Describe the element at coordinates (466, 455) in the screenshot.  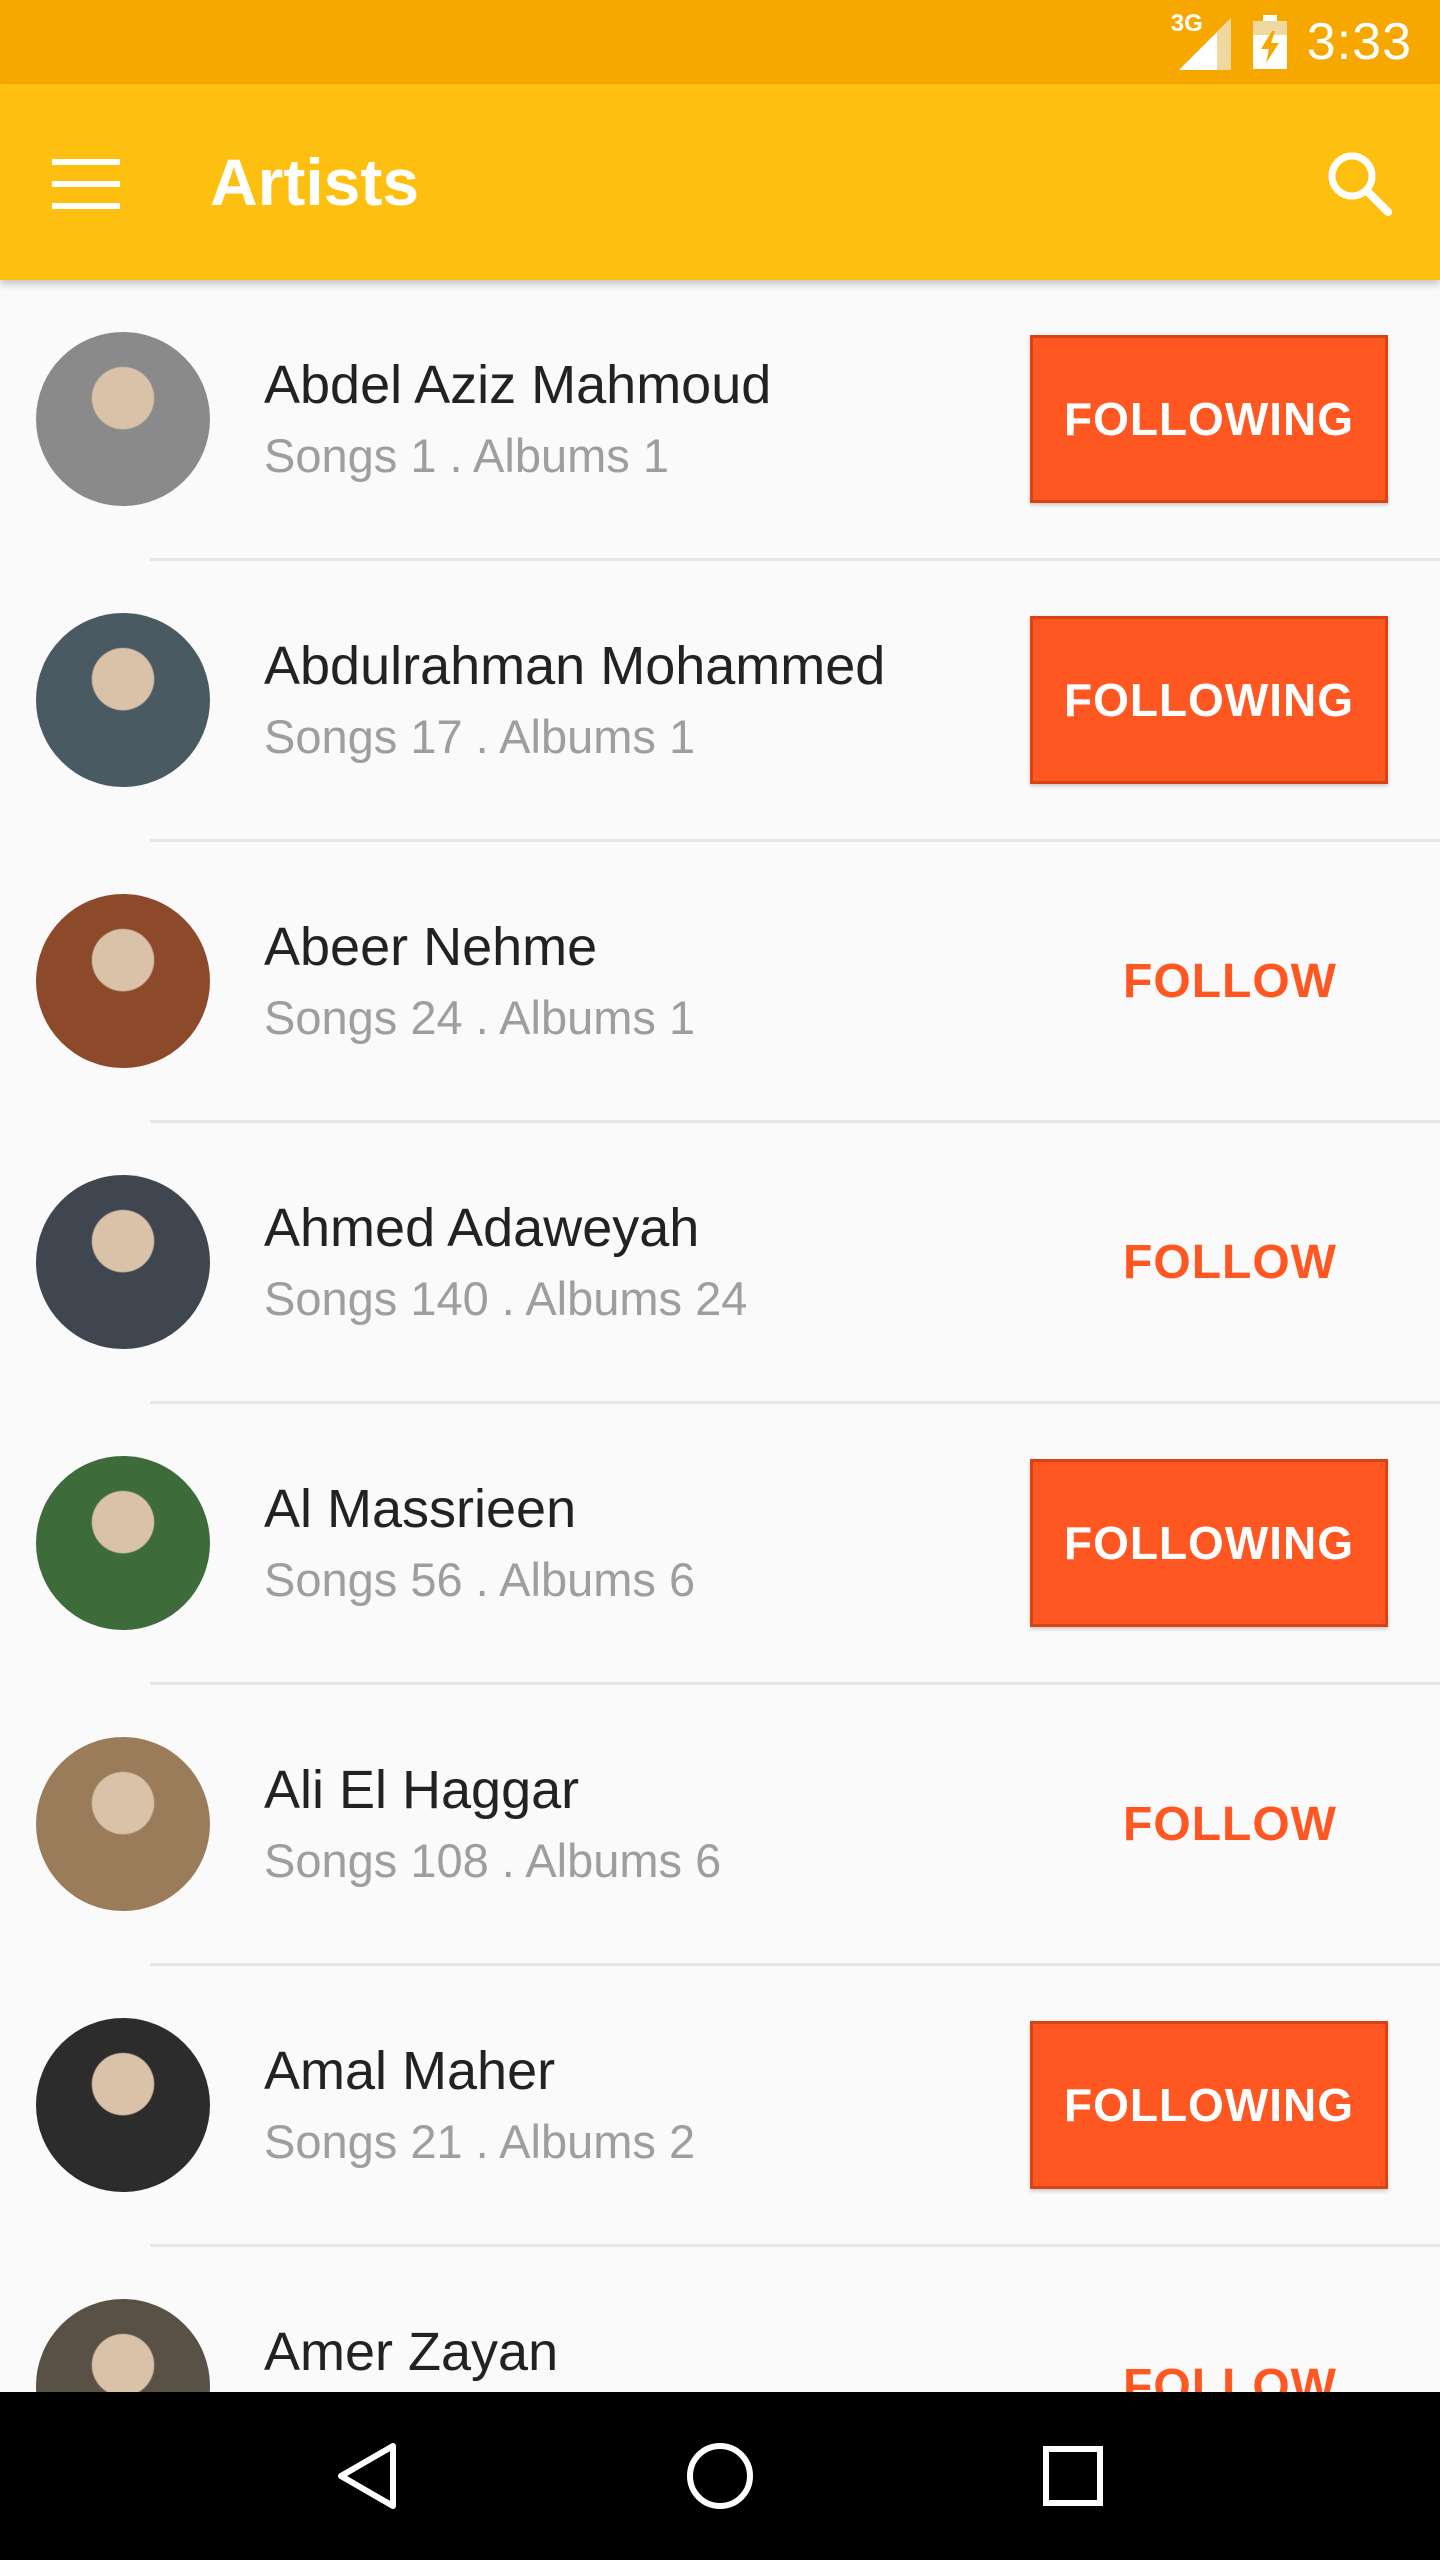
I see `artist-stats: Songs 1 . Albums 1` at that location.